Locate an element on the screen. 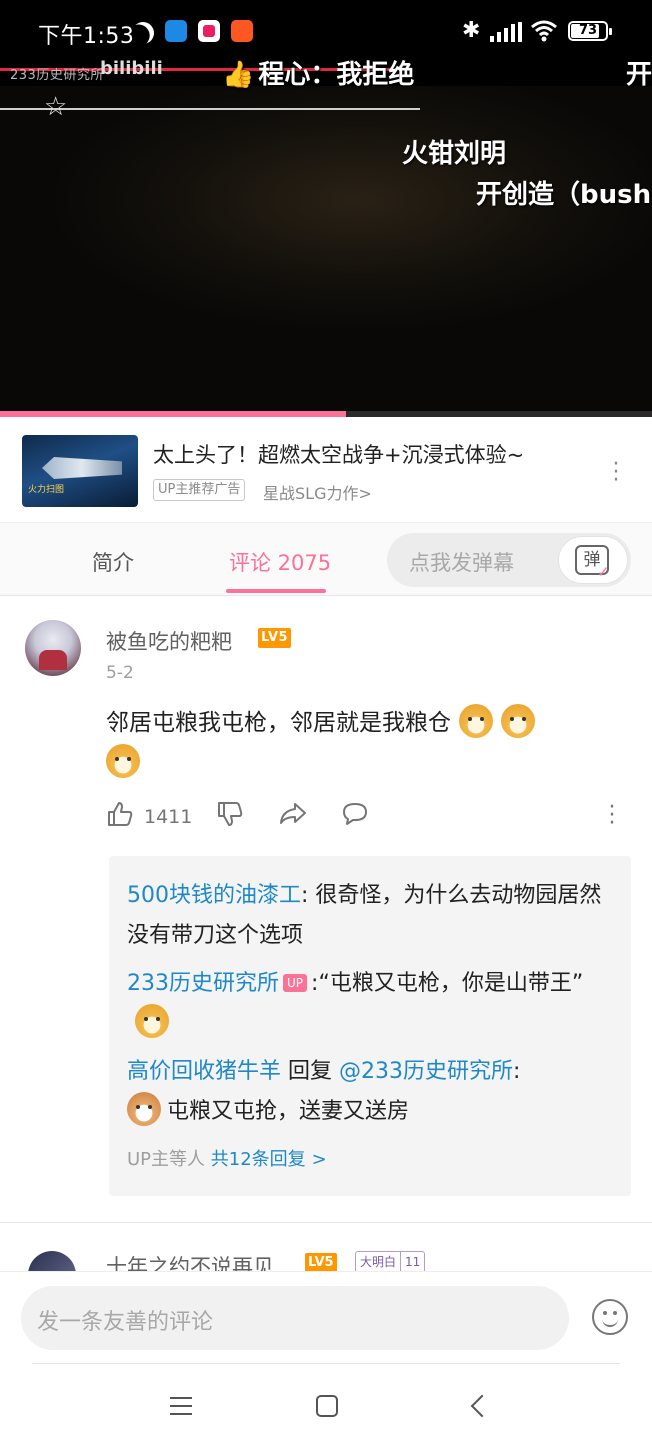  signal-icon is located at coordinates (506, 32).